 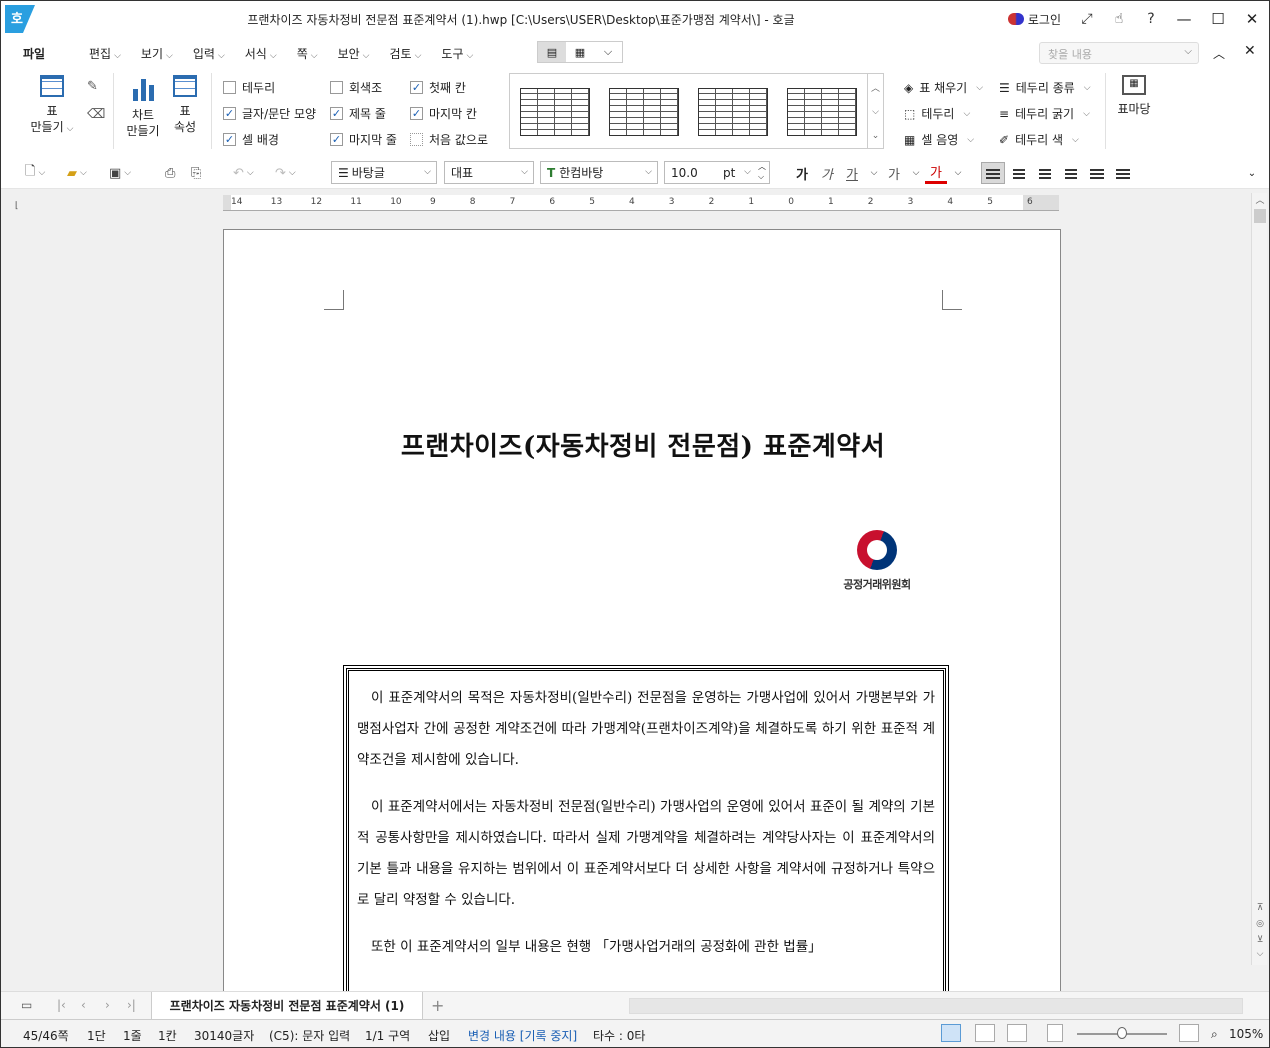 I want to click on table-fill-button: ◈ 표 채우기 ⌵, so click(x=943, y=87).